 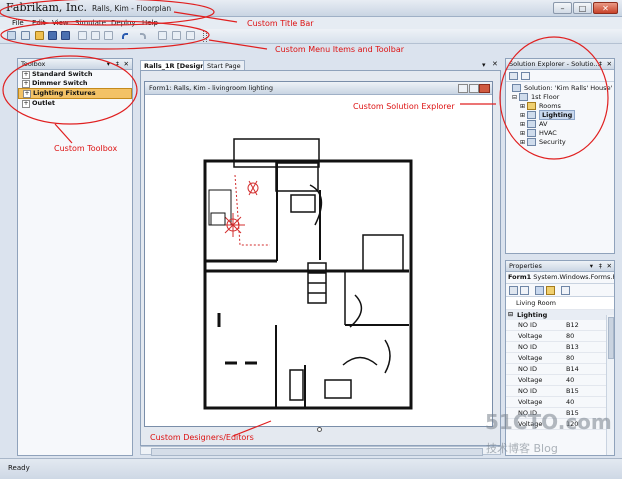 What do you see at coordinates (143, 36) in the screenshot?
I see `redo-icon` at bounding box center [143, 36].